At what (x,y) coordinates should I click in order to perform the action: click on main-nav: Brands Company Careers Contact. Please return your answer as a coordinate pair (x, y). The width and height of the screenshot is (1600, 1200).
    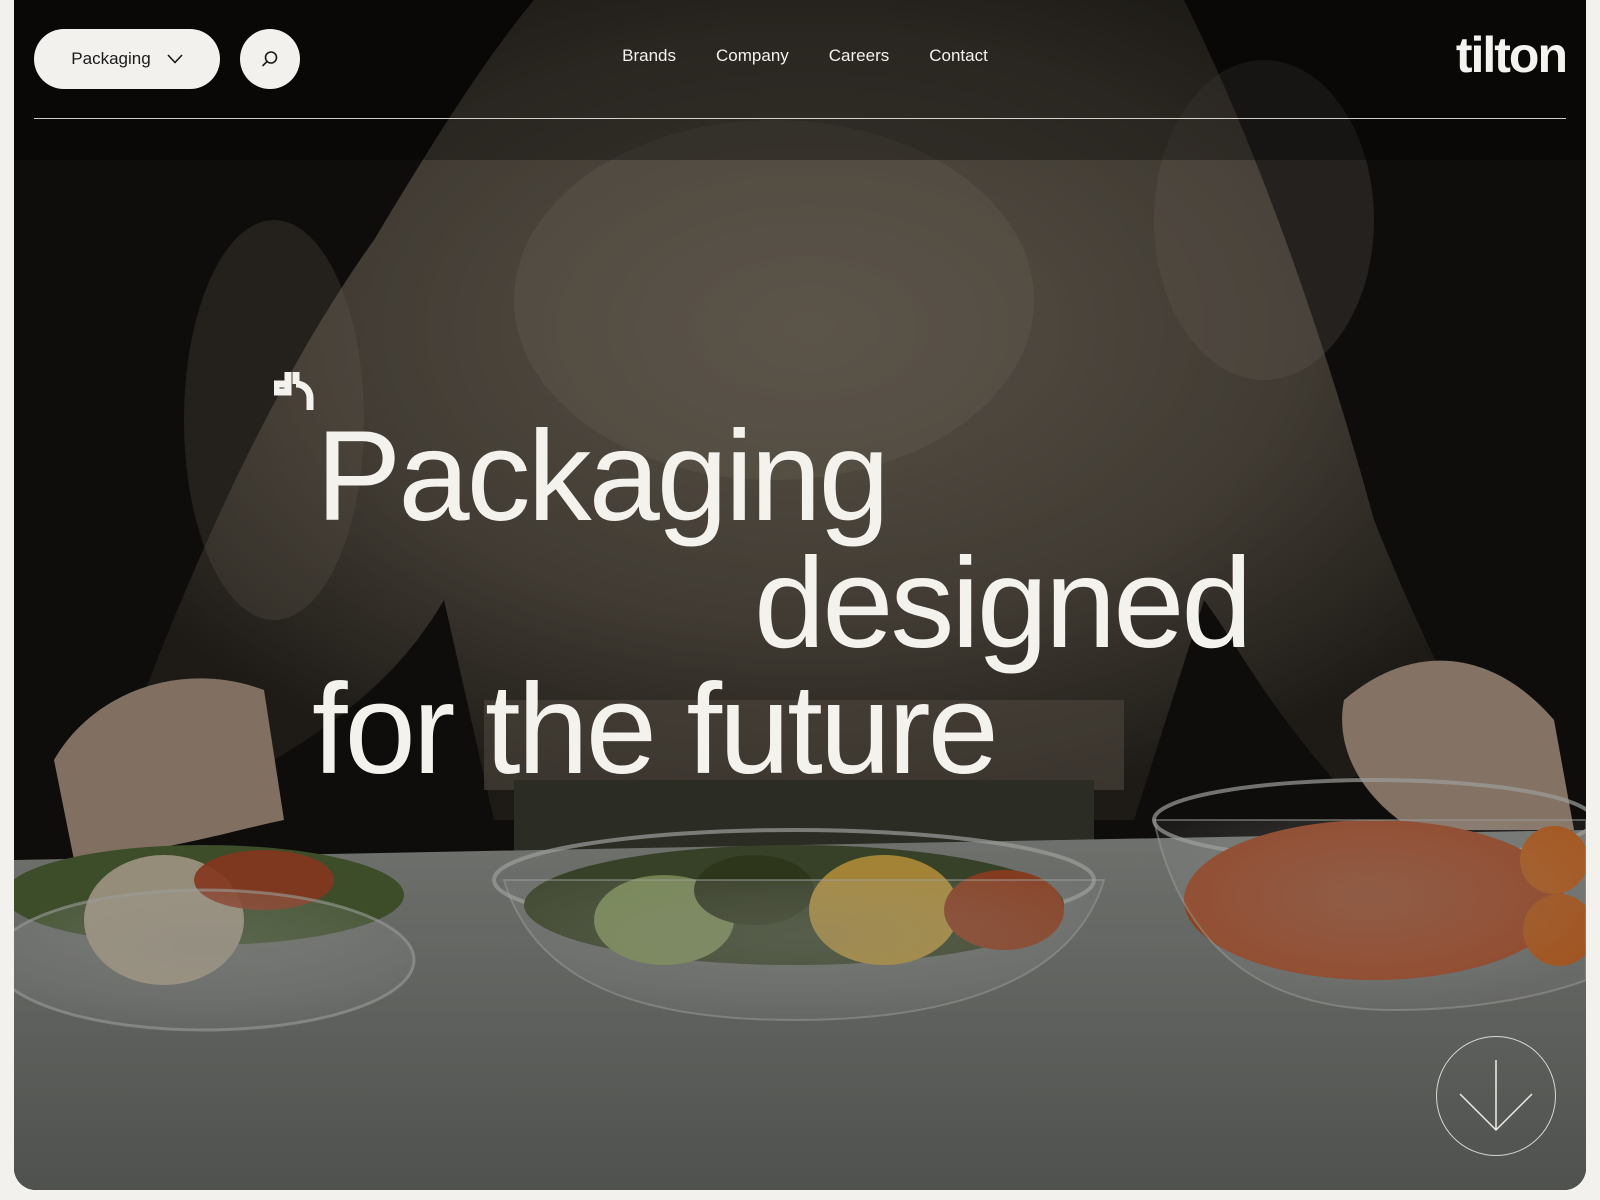
    Looking at the image, I should click on (800, 56).